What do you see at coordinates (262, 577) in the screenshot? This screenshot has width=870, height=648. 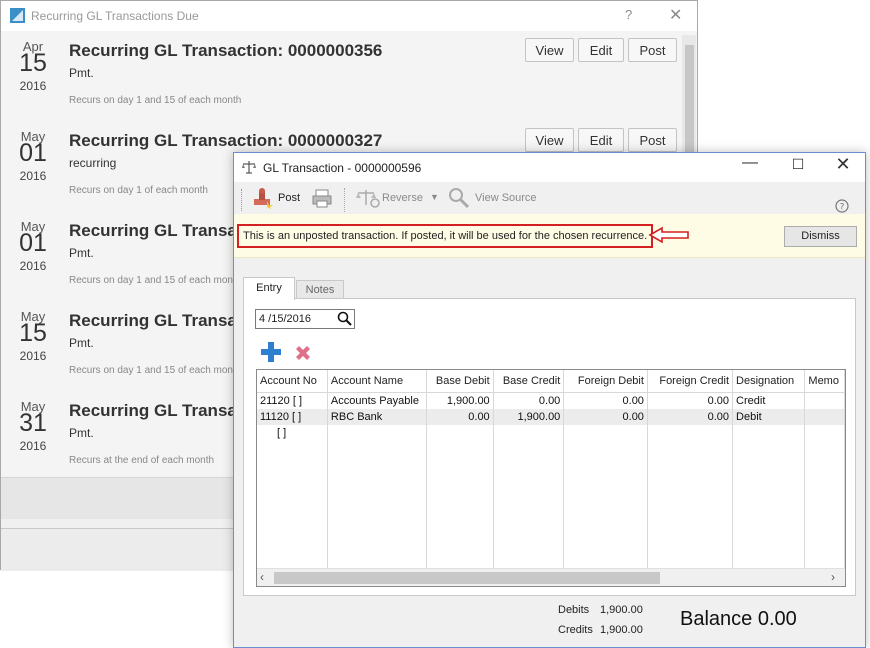 I see `scroll-left-icon: ‹` at bounding box center [262, 577].